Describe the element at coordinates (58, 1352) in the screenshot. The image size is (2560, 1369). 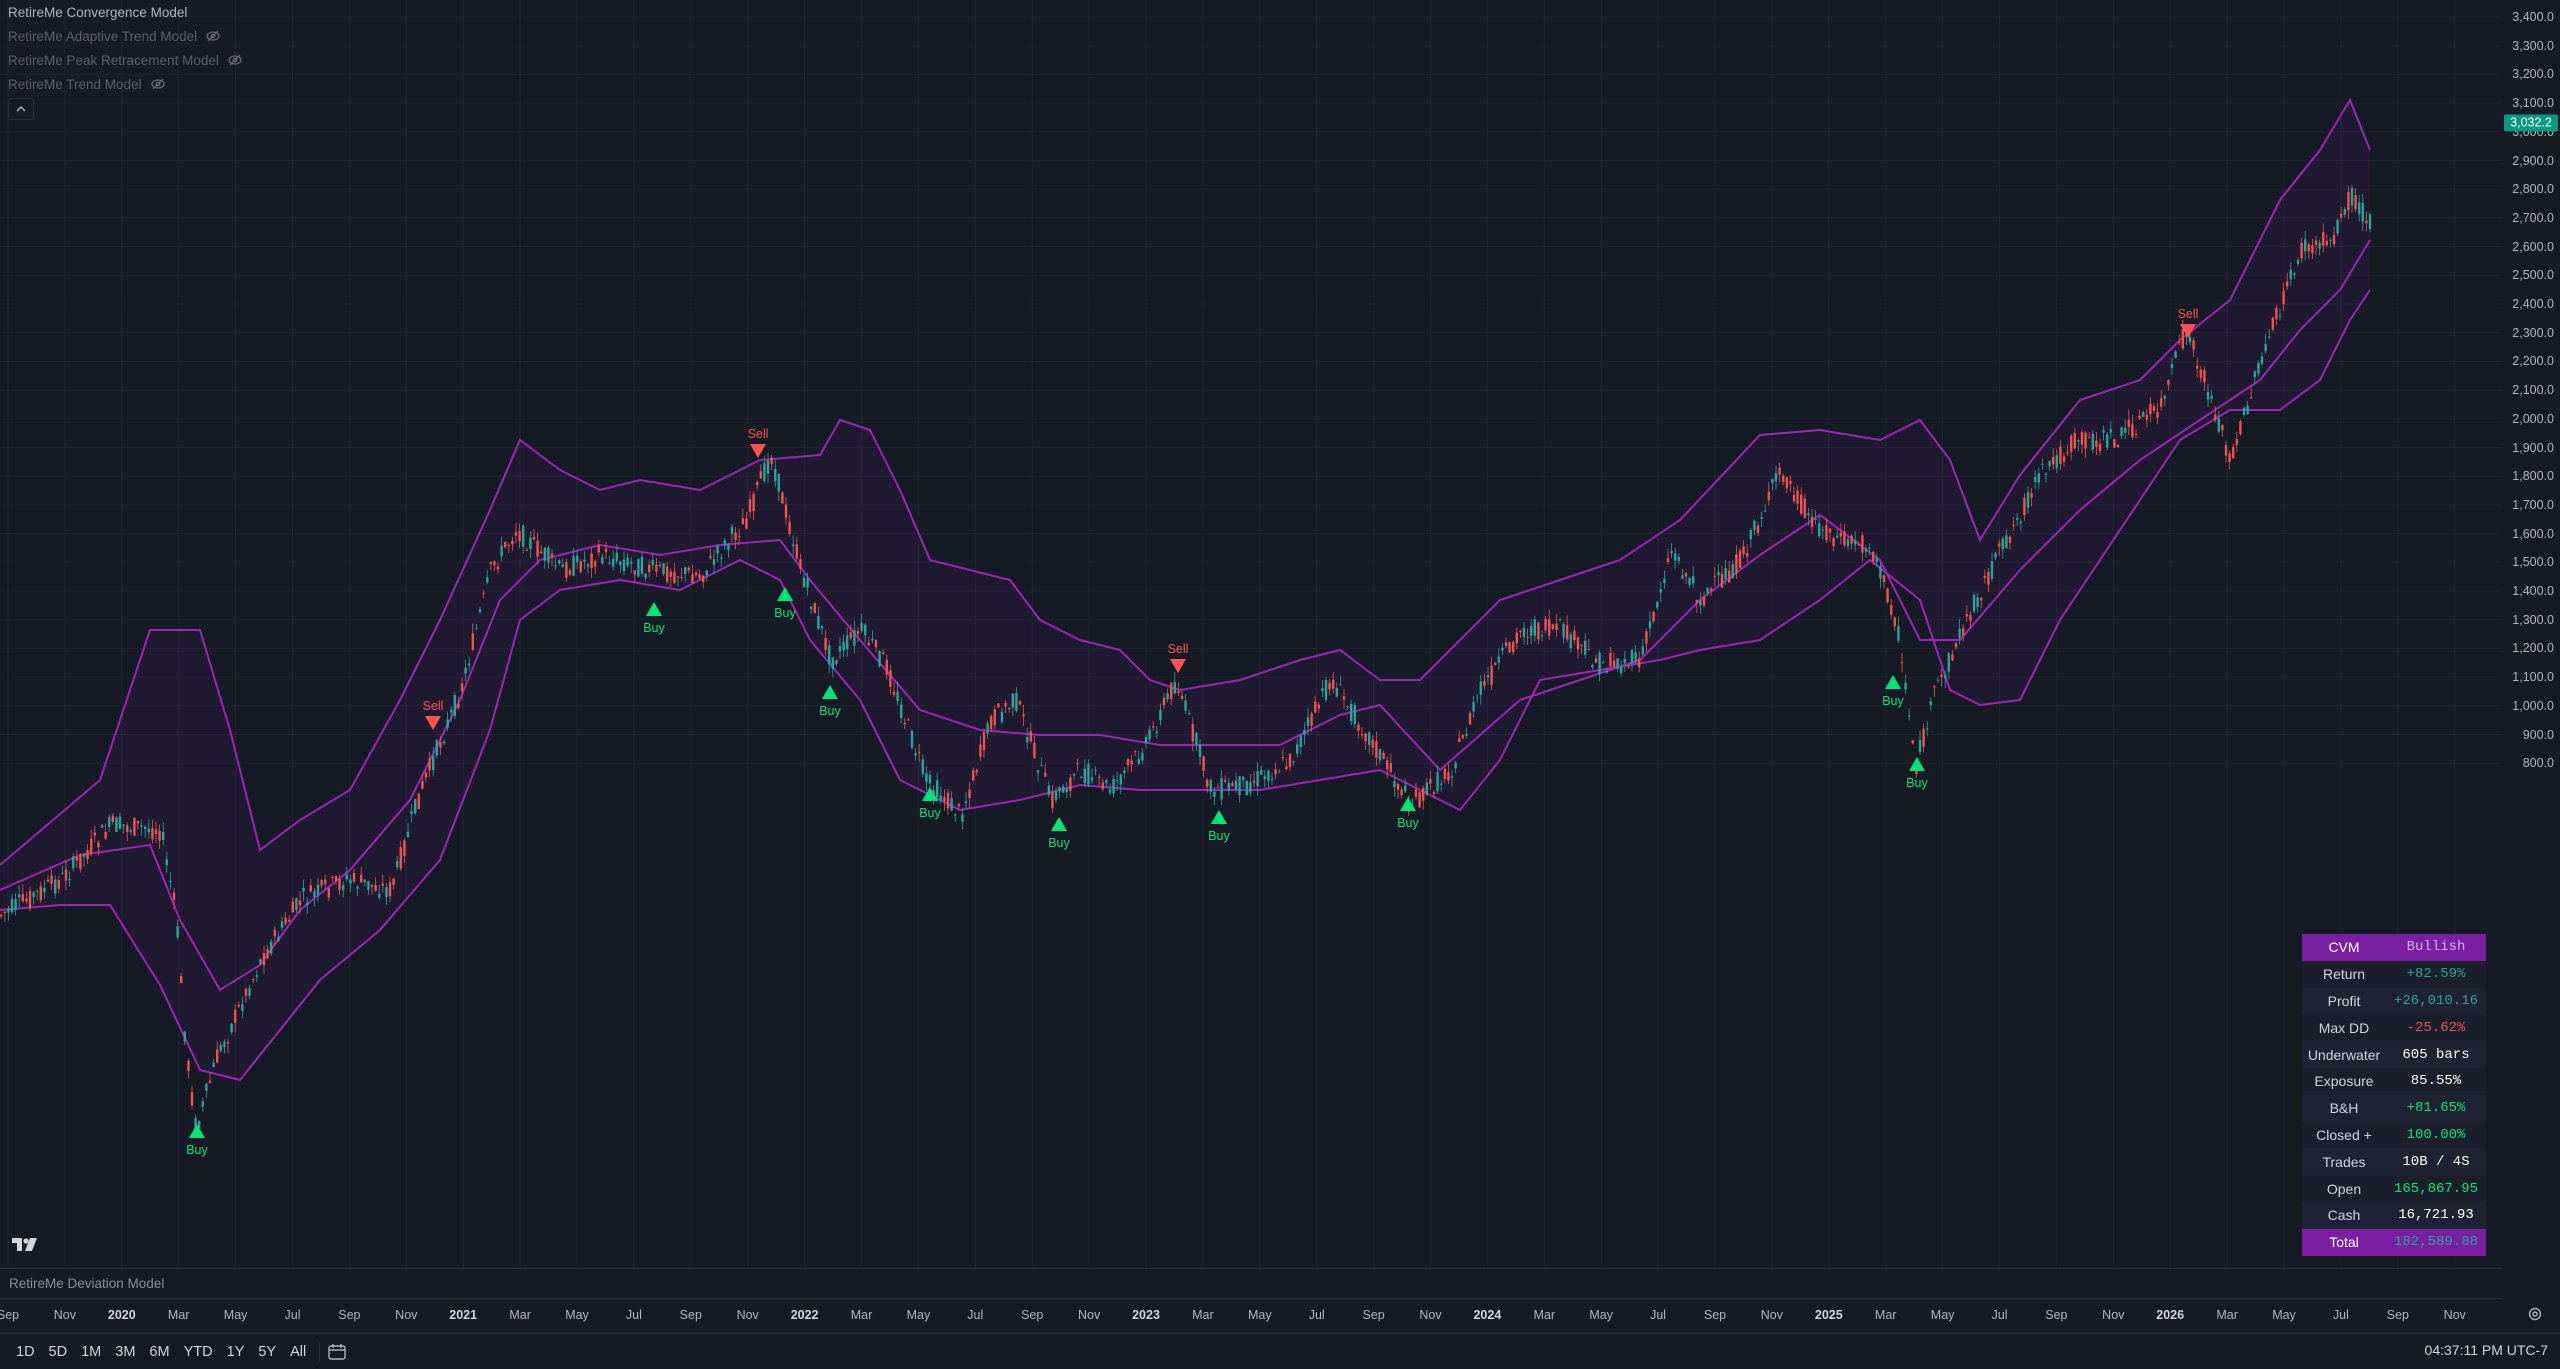
I see `range-button-5d: 5D` at that location.